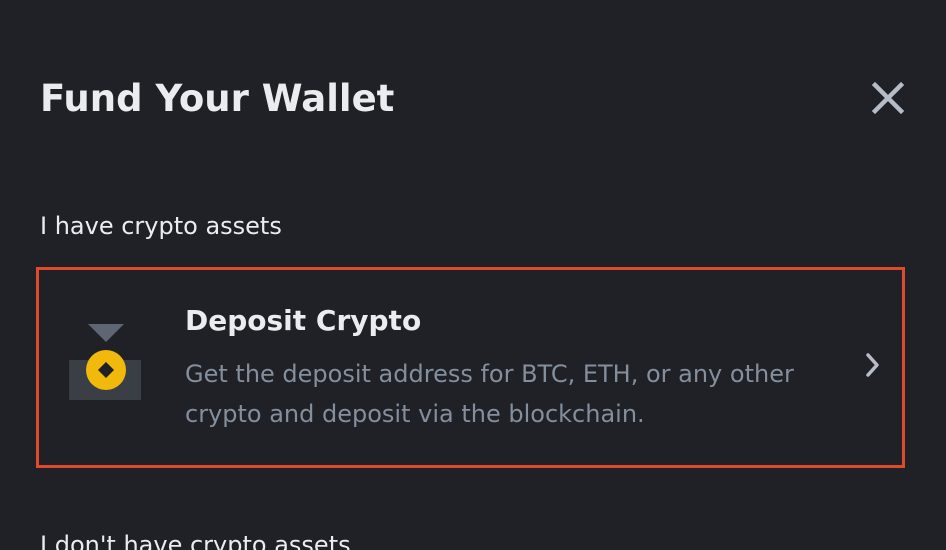  I want to click on close-icon, so click(888, 98).